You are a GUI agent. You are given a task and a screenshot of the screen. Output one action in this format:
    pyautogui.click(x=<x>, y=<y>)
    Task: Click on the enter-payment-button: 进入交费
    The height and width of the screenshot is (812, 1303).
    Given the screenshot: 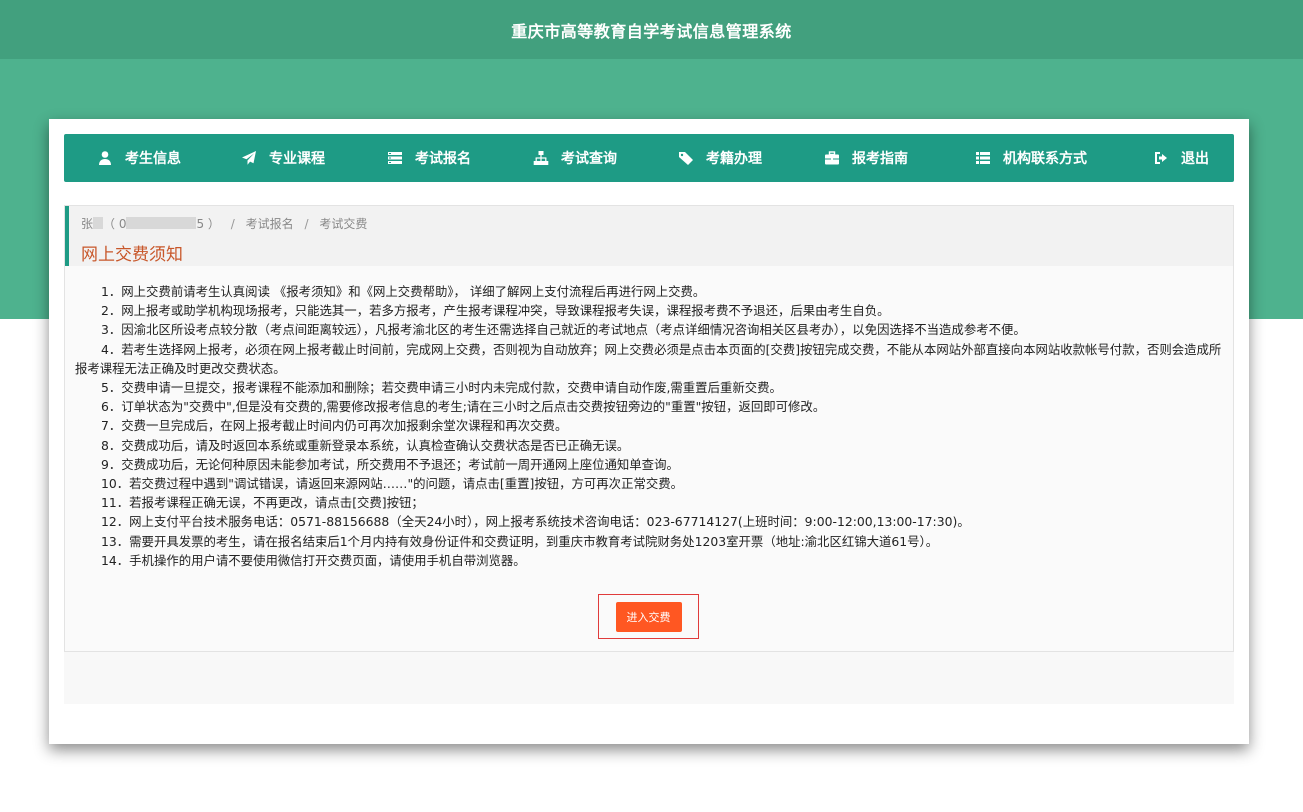 What is the action you would take?
    pyautogui.click(x=648, y=616)
    